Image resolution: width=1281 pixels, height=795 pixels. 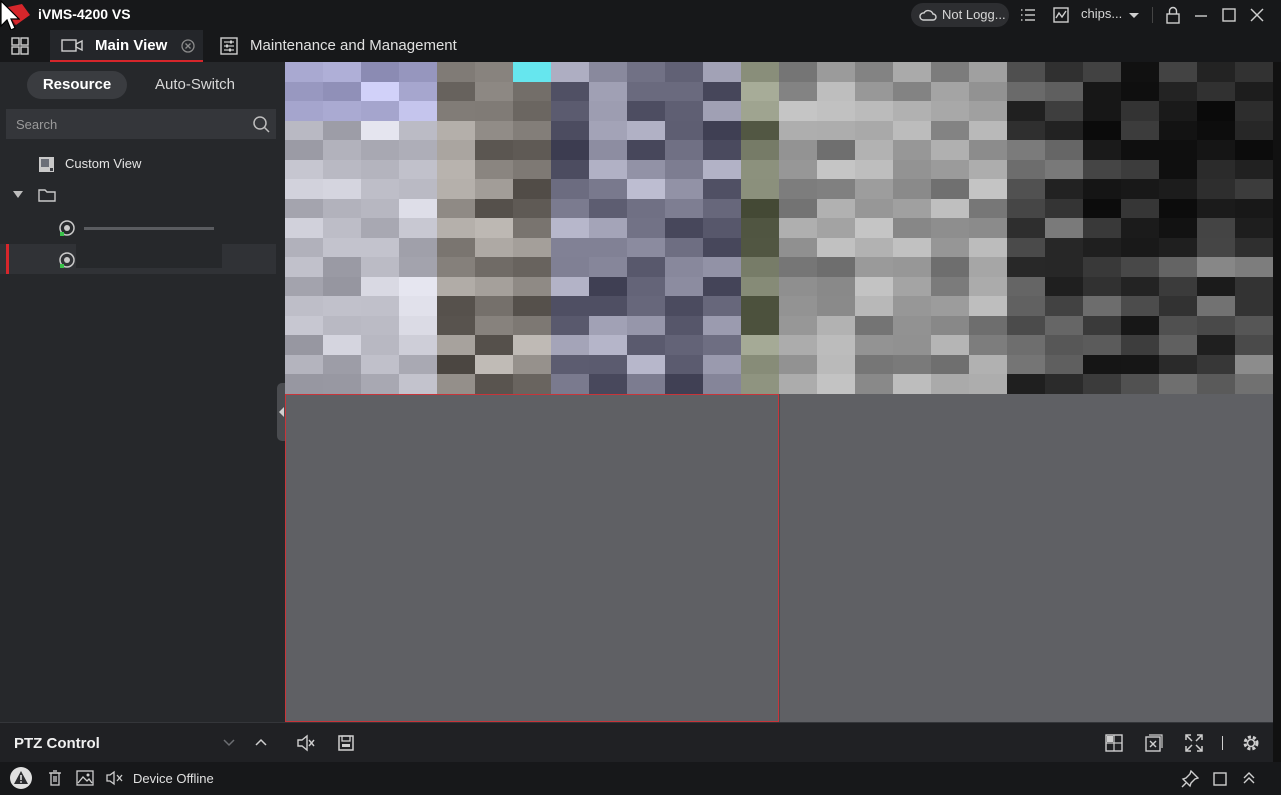 I want to click on maximize-icon, so click(x=1229, y=15).